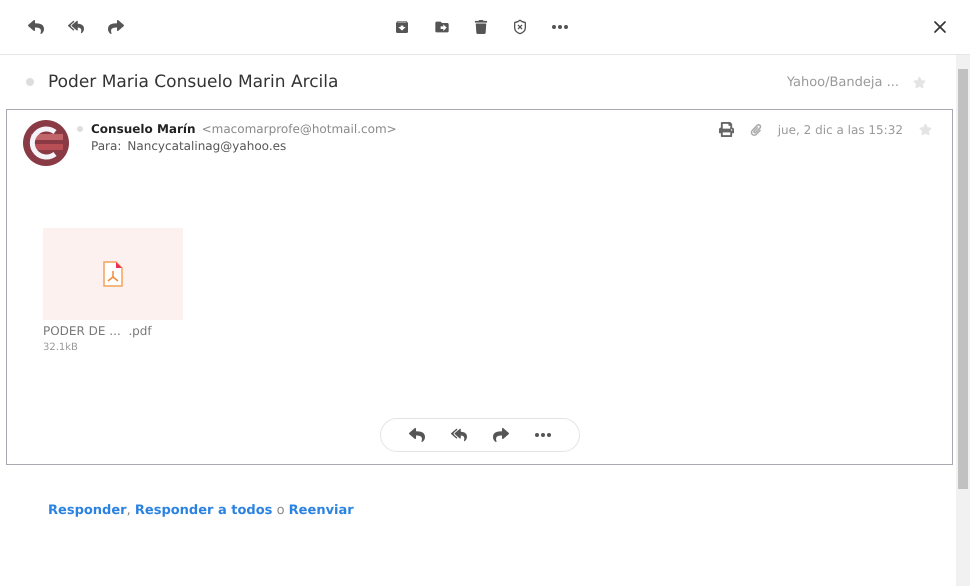 Image resolution: width=970 pixels, height=586 pixels. What do you see at coordinates (442, 27) in the screenshot?
I see `folder-icon` at bounding box center [442, 27].